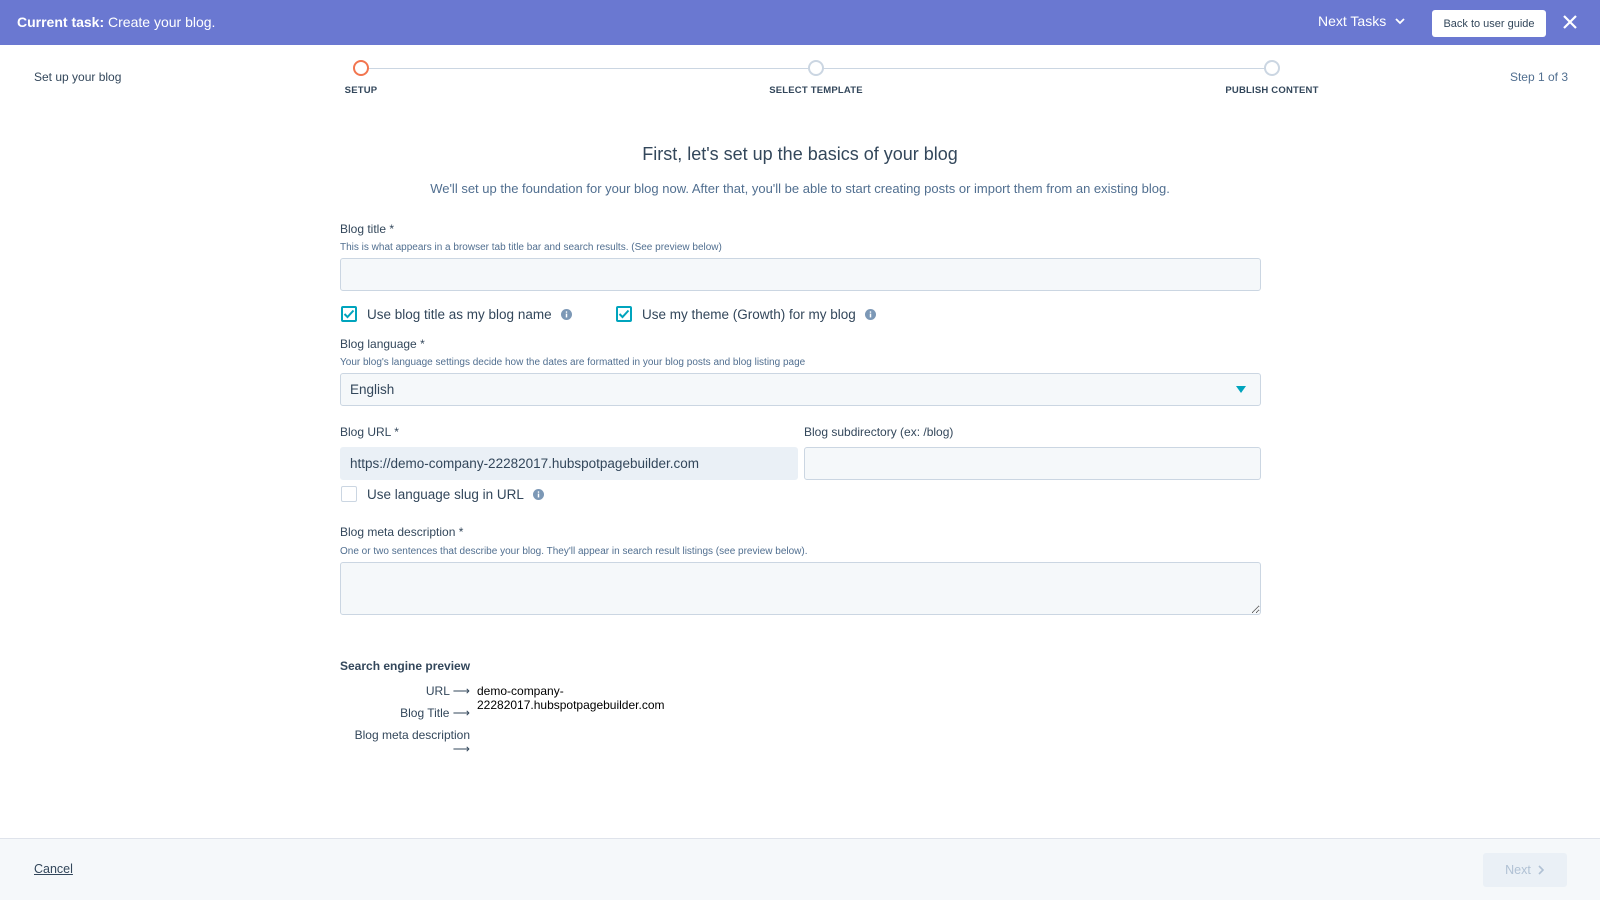 Image resolution: width=1600 pixels, height=900 pixels. What do you see at coordinates (372, 389) in the screenshot?
I see `blog-language-value: English` at bounding box center [372, 389].